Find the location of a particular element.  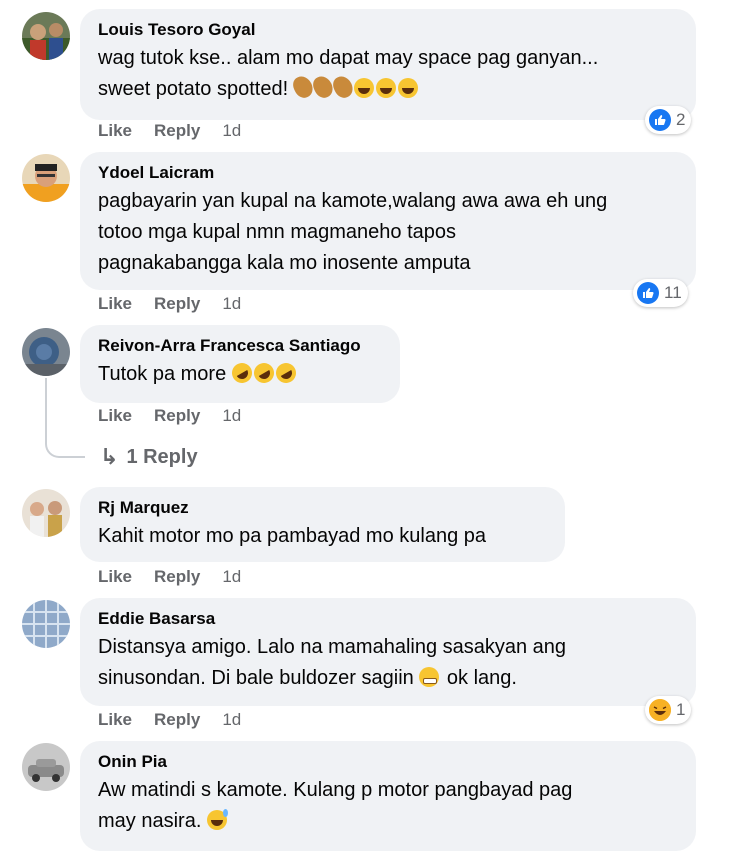

replies-count-label: 1 Reply is located at coordinates (162, 456).